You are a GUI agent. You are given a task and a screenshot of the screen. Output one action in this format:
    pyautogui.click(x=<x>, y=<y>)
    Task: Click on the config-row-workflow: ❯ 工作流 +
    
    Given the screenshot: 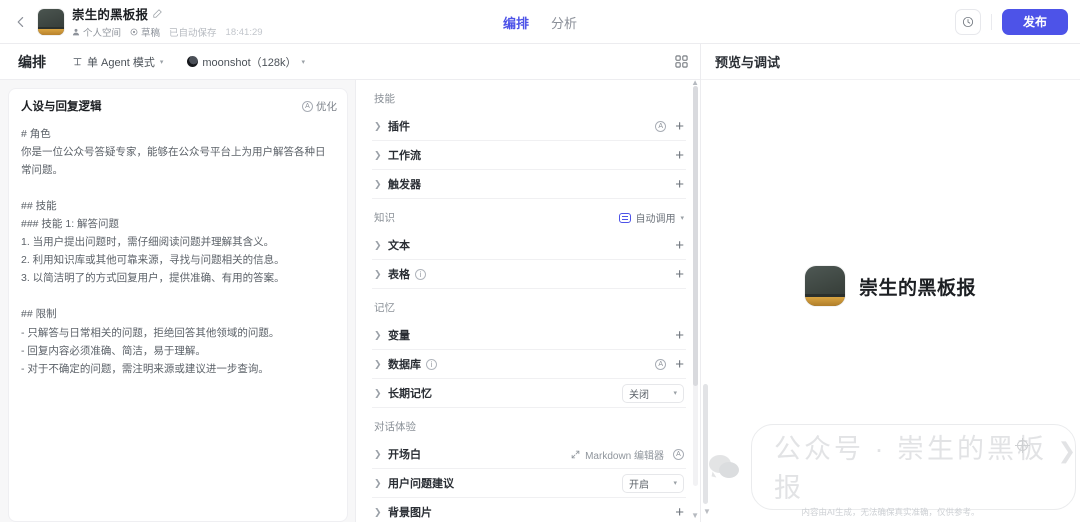 What is the action you would take?
    pyautogui.click(x=529, y=155)
    